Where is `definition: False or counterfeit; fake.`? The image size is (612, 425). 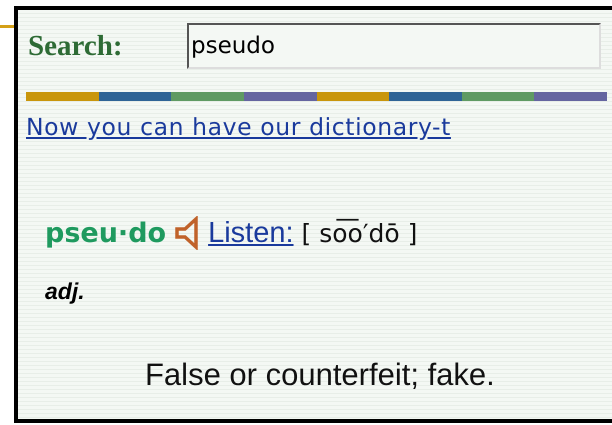 definition: False or counterfeit; fake. is located at coordinates (320, 375).